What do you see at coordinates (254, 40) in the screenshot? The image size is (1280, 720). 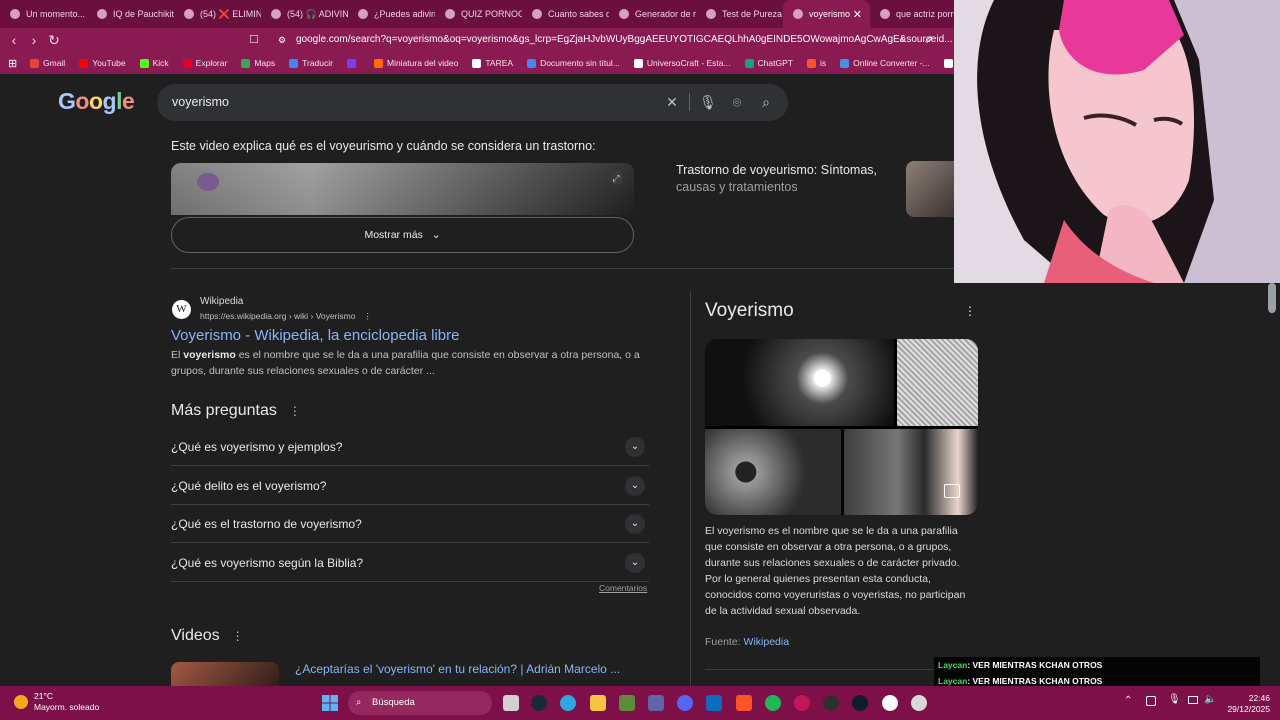 I see `bookmark-star-icon: ☐` at bounding box center [254, 40].